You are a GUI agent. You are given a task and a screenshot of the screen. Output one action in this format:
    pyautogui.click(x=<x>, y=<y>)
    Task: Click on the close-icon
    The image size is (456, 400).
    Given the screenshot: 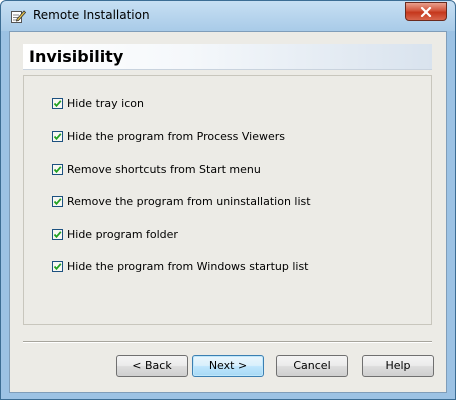 What is the action you would take?
    pyautogui.click(x=426, y=12)
    